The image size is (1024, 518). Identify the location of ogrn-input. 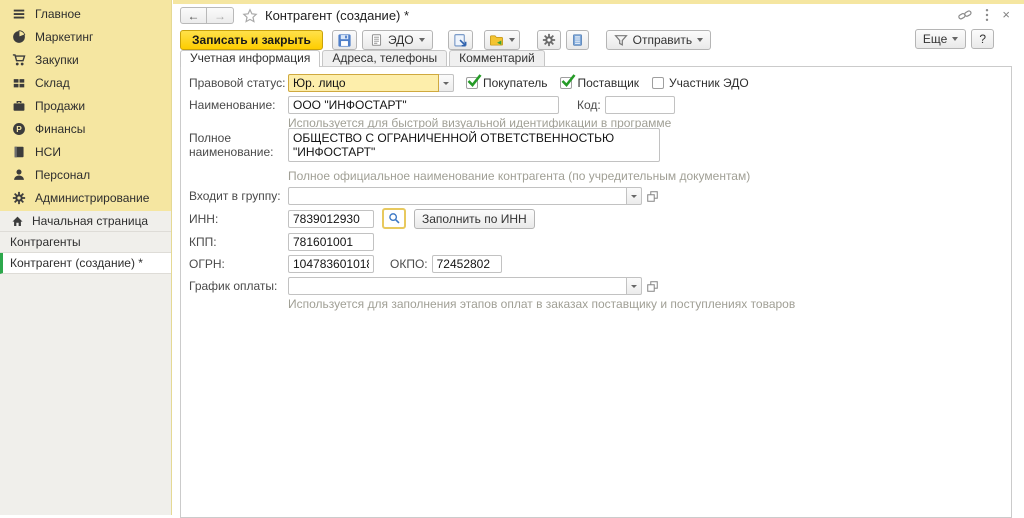
(331, 264).